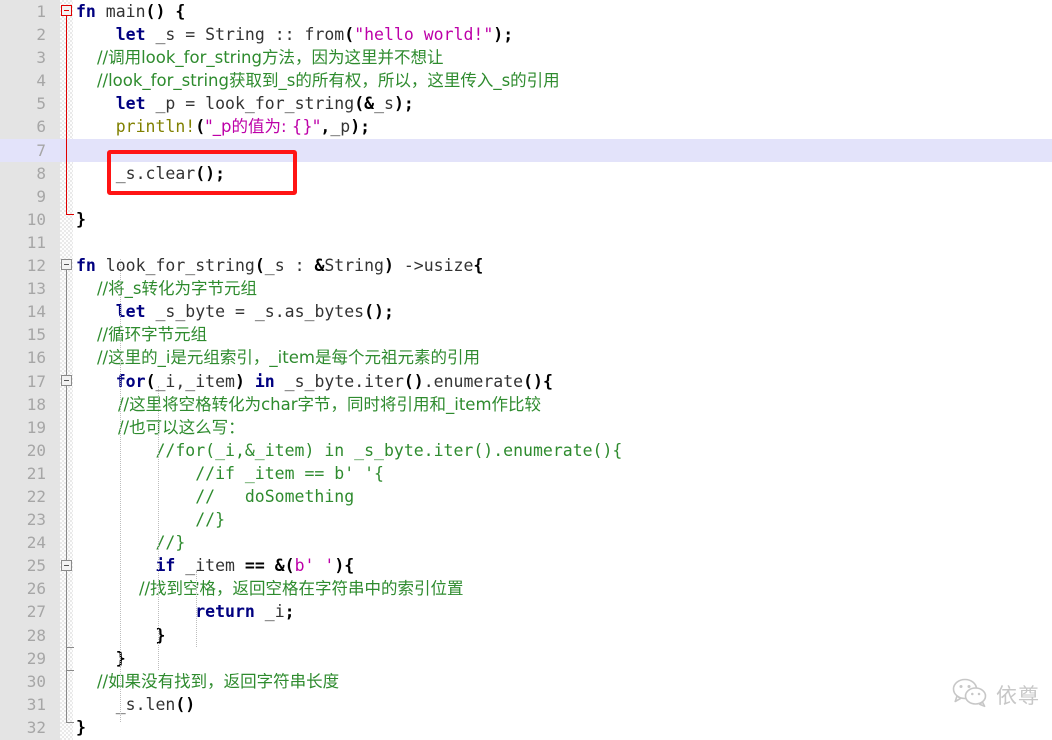  Describe the element at coordinates (526, 311) in the screenshot. I see `code-line: 14 let _s_byte = _s.as_bytes();` at that location.